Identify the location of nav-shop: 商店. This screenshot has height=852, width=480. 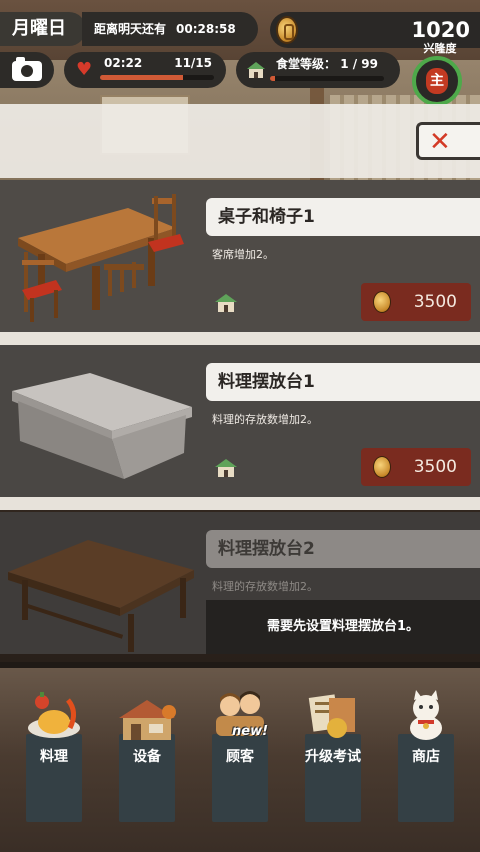
(426, 755).